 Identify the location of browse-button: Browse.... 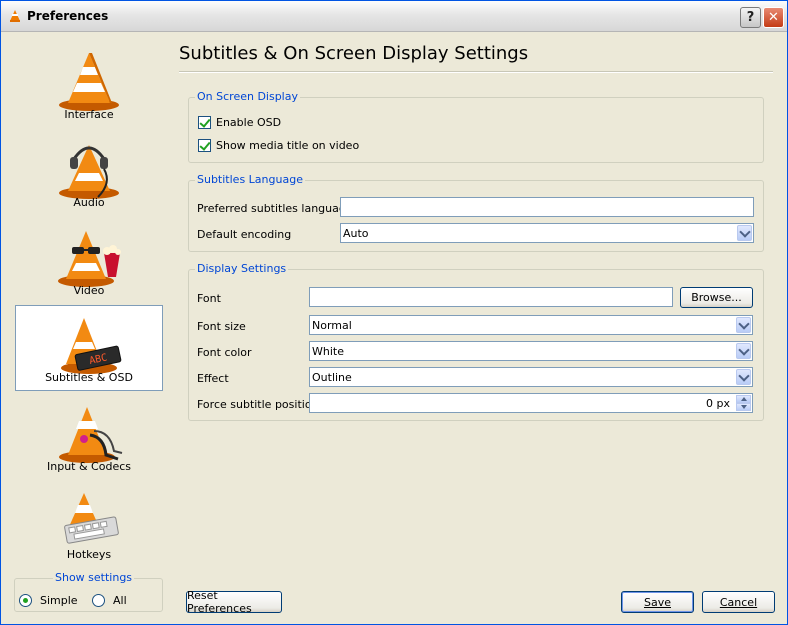
(716, 297).